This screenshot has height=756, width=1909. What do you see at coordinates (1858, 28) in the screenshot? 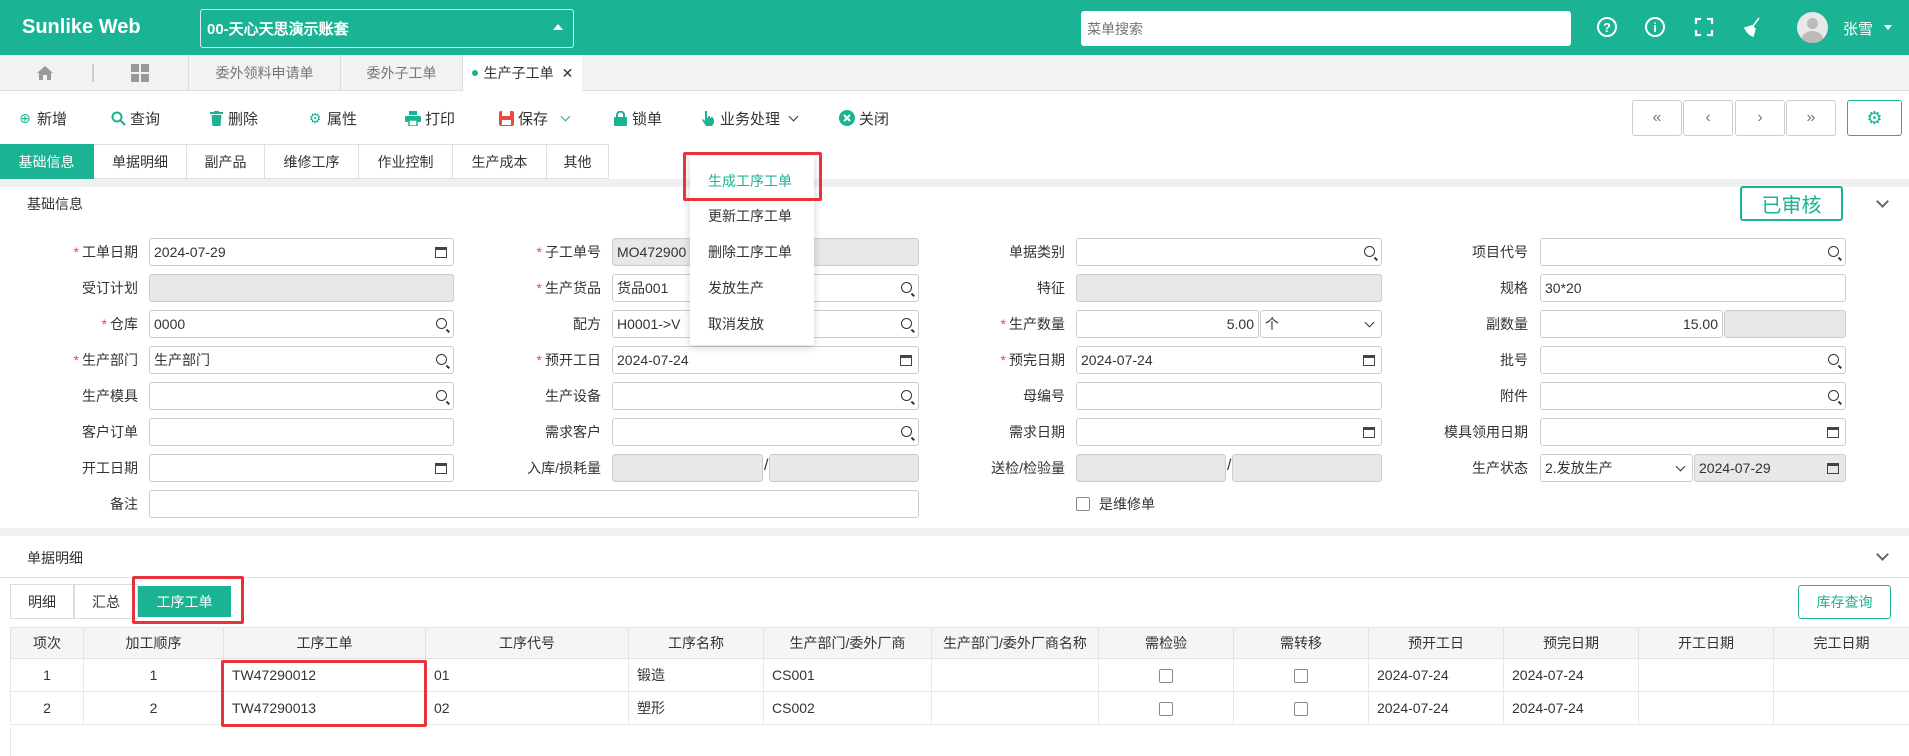
I see `user-name: 张雪` at bounding box center [1858, 28].